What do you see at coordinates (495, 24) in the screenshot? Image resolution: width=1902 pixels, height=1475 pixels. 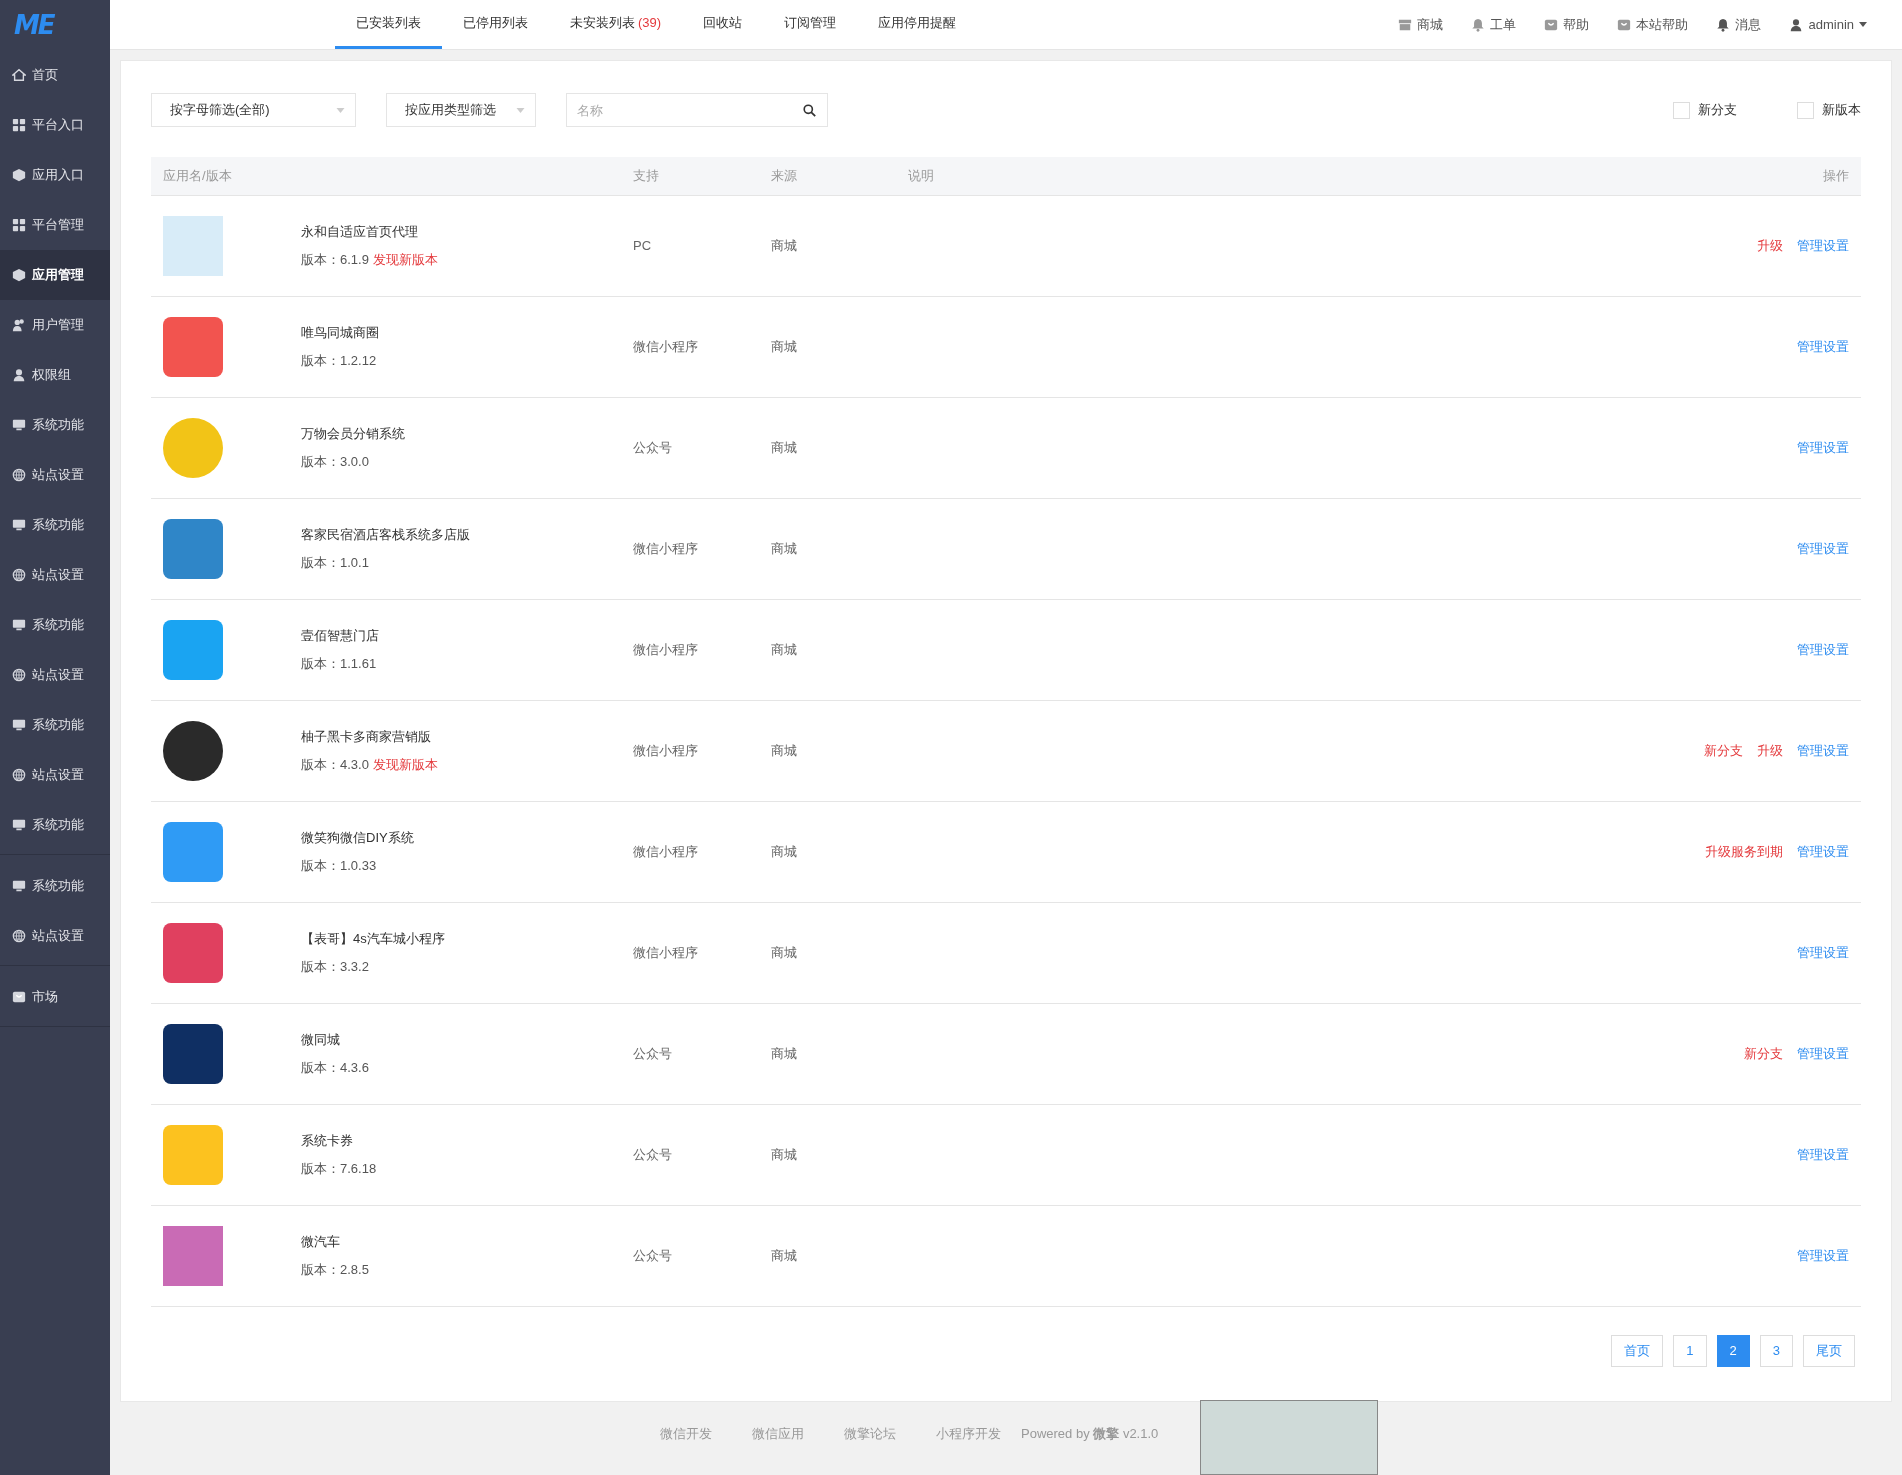 I see `tab: 已停用列表` at bounding box center [495, 24].